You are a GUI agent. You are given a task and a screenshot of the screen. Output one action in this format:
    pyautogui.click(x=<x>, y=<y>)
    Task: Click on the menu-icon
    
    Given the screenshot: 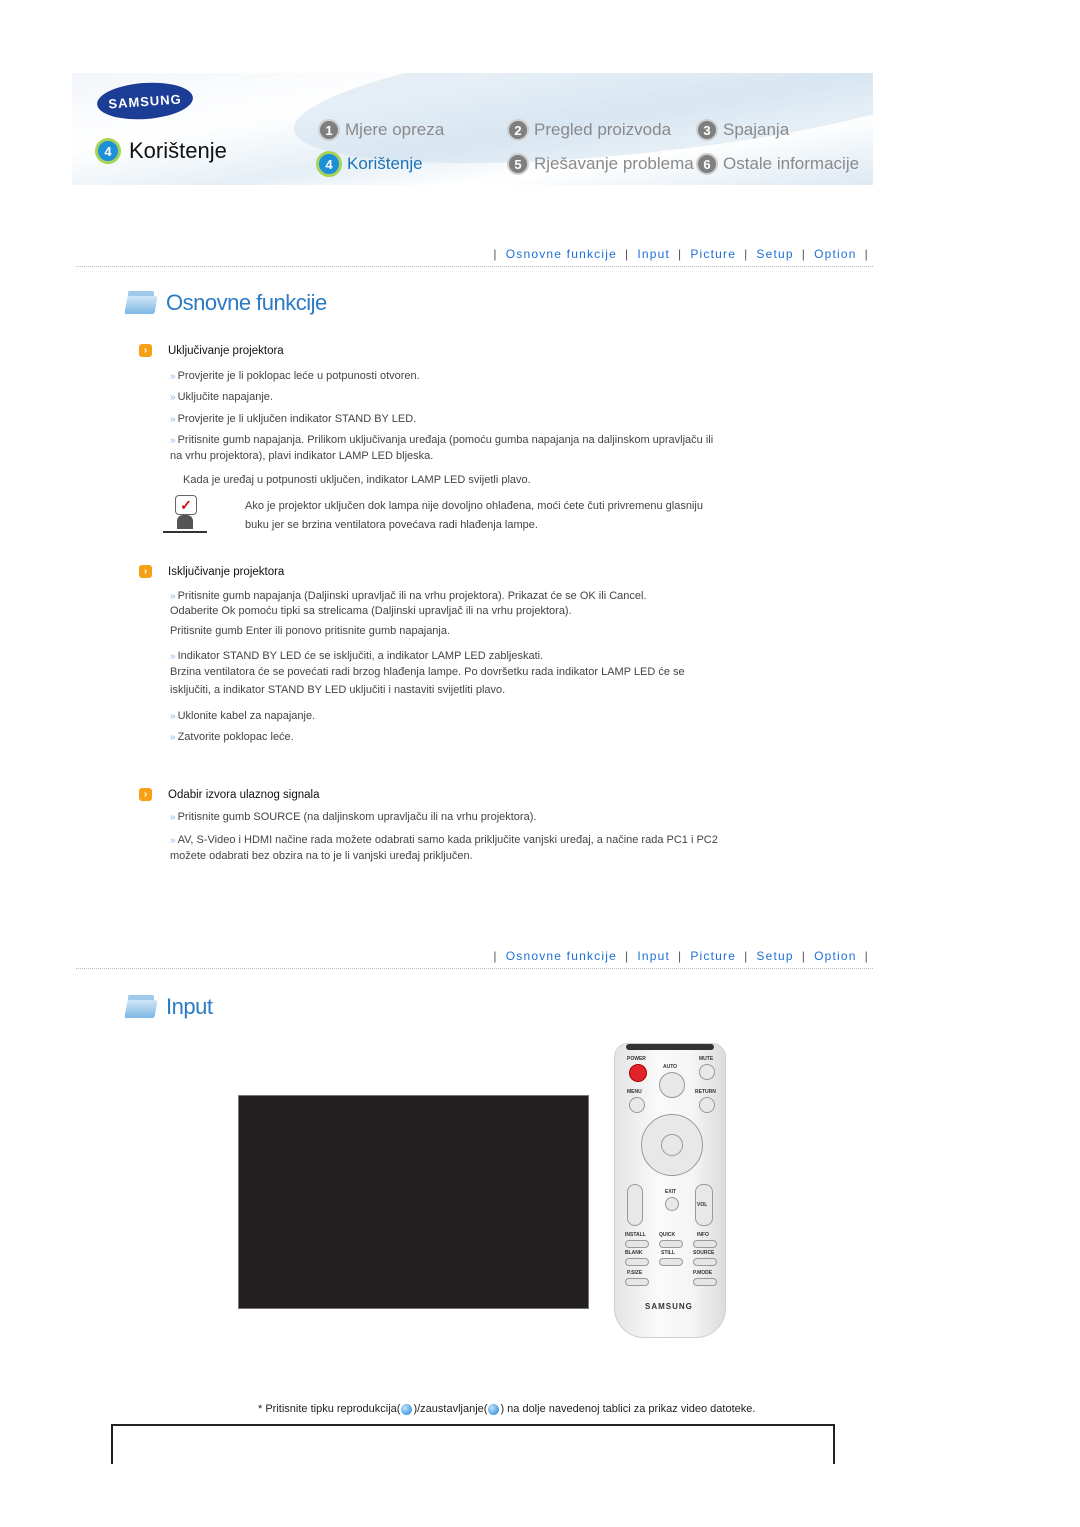 What is the action you would take?
    pyautogui.click(x=637, y=1105)
    